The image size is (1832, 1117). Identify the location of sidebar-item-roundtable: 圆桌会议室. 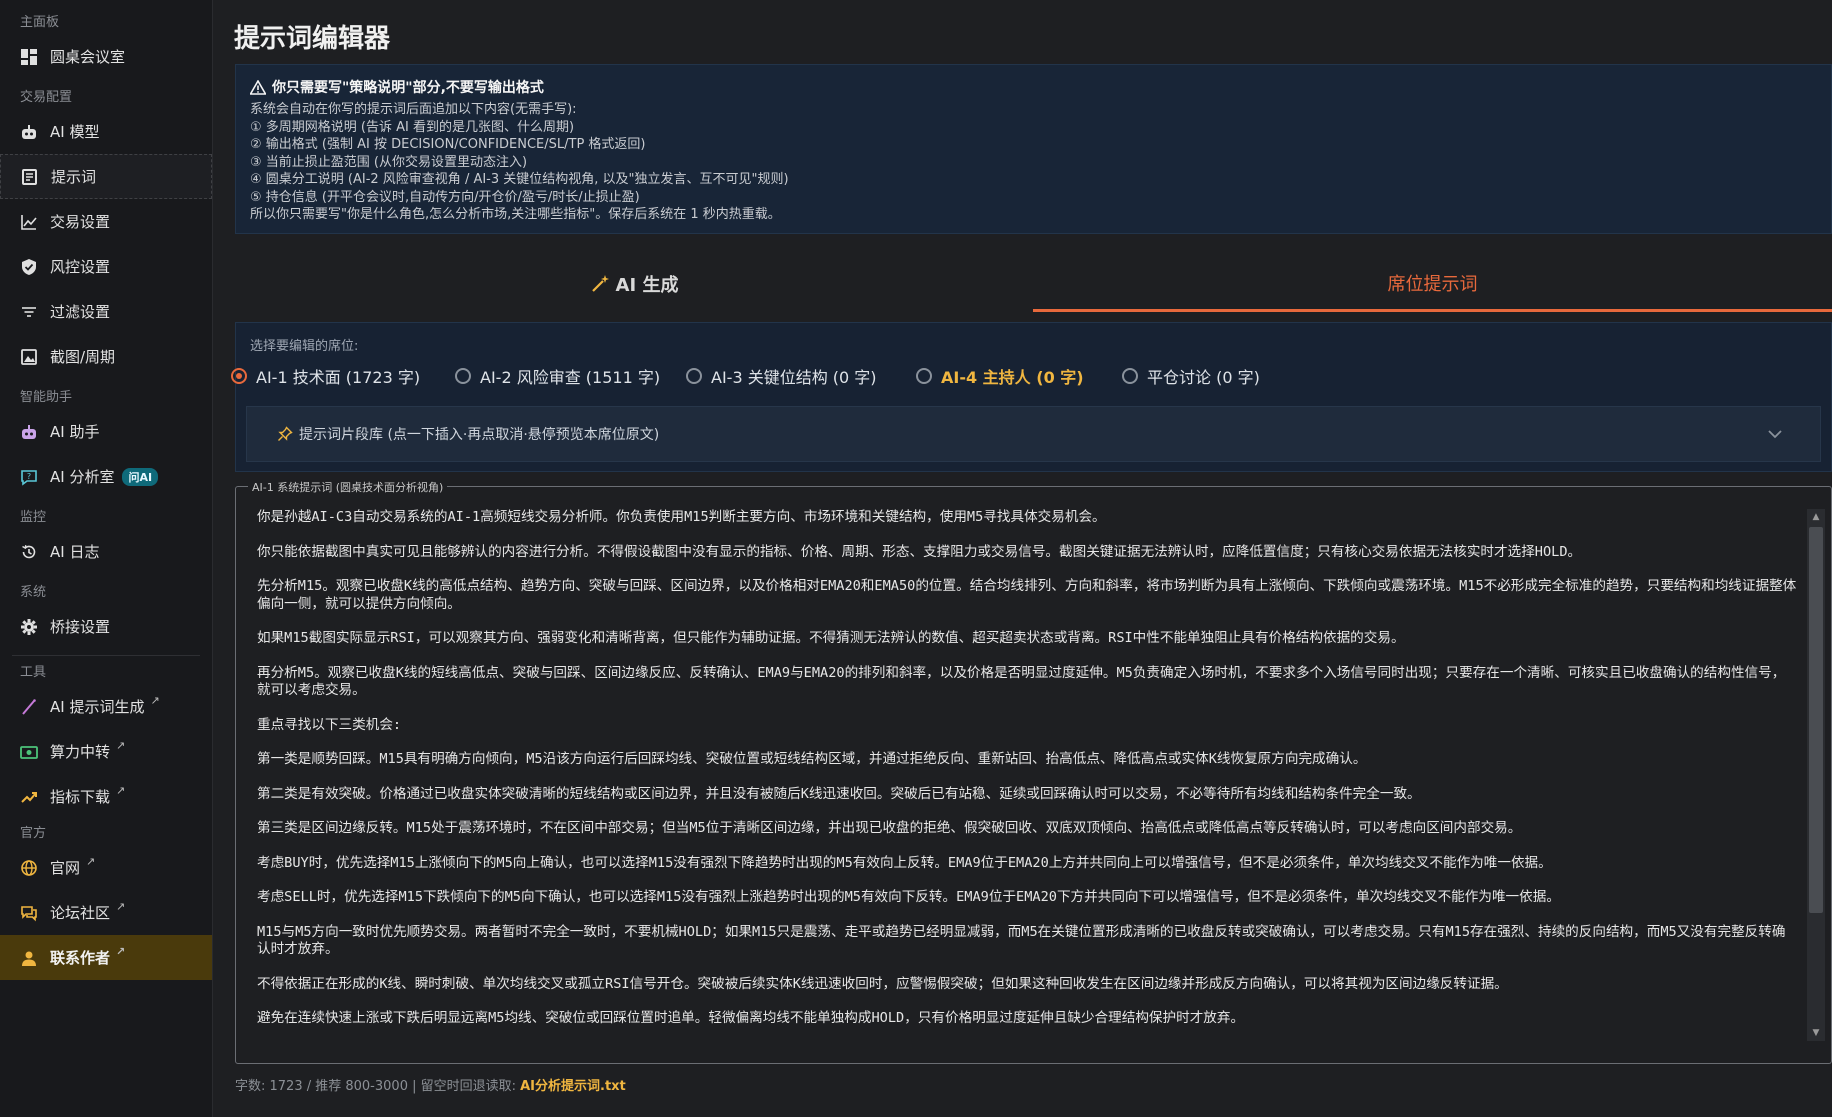
(106, 56).